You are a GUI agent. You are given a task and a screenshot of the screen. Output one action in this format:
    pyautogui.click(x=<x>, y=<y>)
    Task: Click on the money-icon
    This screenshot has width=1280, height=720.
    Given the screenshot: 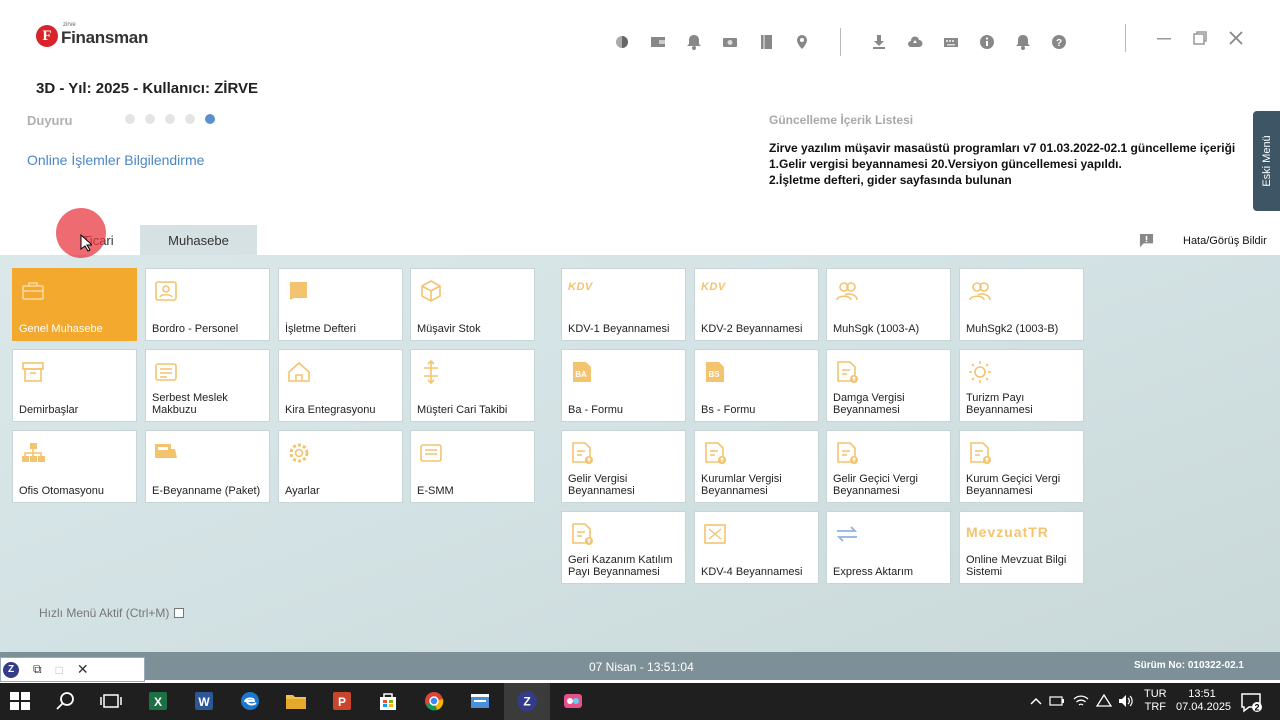 What is the action you would take?
    pyautogui.click(x=730, y=42)
    